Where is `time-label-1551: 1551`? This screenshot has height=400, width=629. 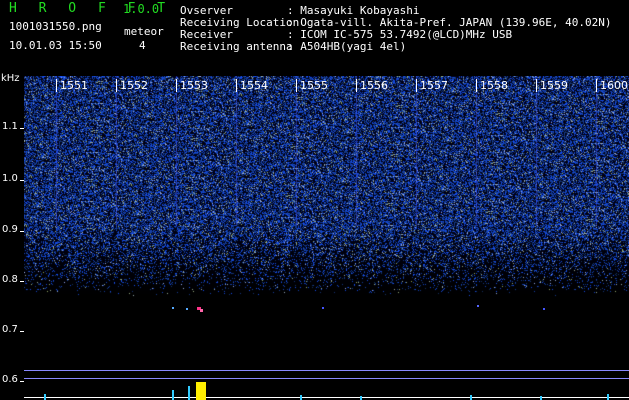 time-label-1551: 1551 is located at coordinates (72, 85).